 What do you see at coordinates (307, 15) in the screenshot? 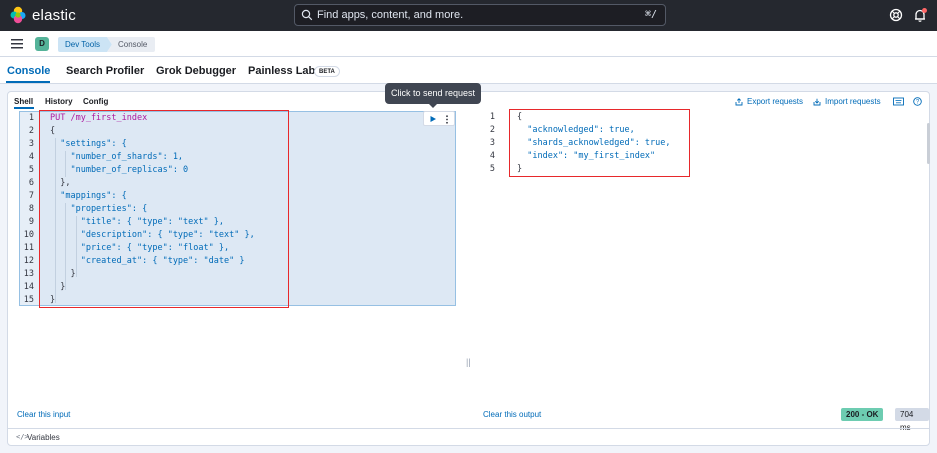
I see `search-icon` at bounding box center [307, 15].